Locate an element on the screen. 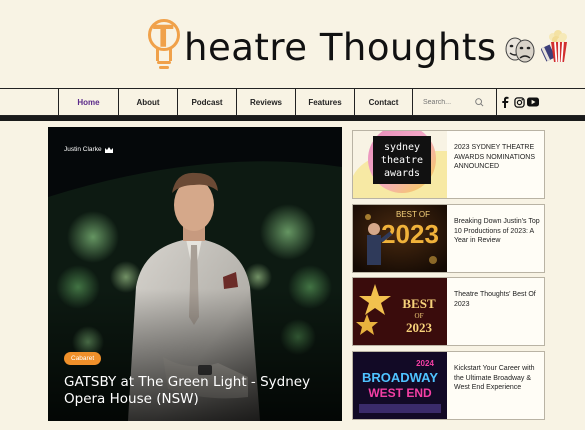  thumb-line: BROADWAY is located at coordinates (400, 377).